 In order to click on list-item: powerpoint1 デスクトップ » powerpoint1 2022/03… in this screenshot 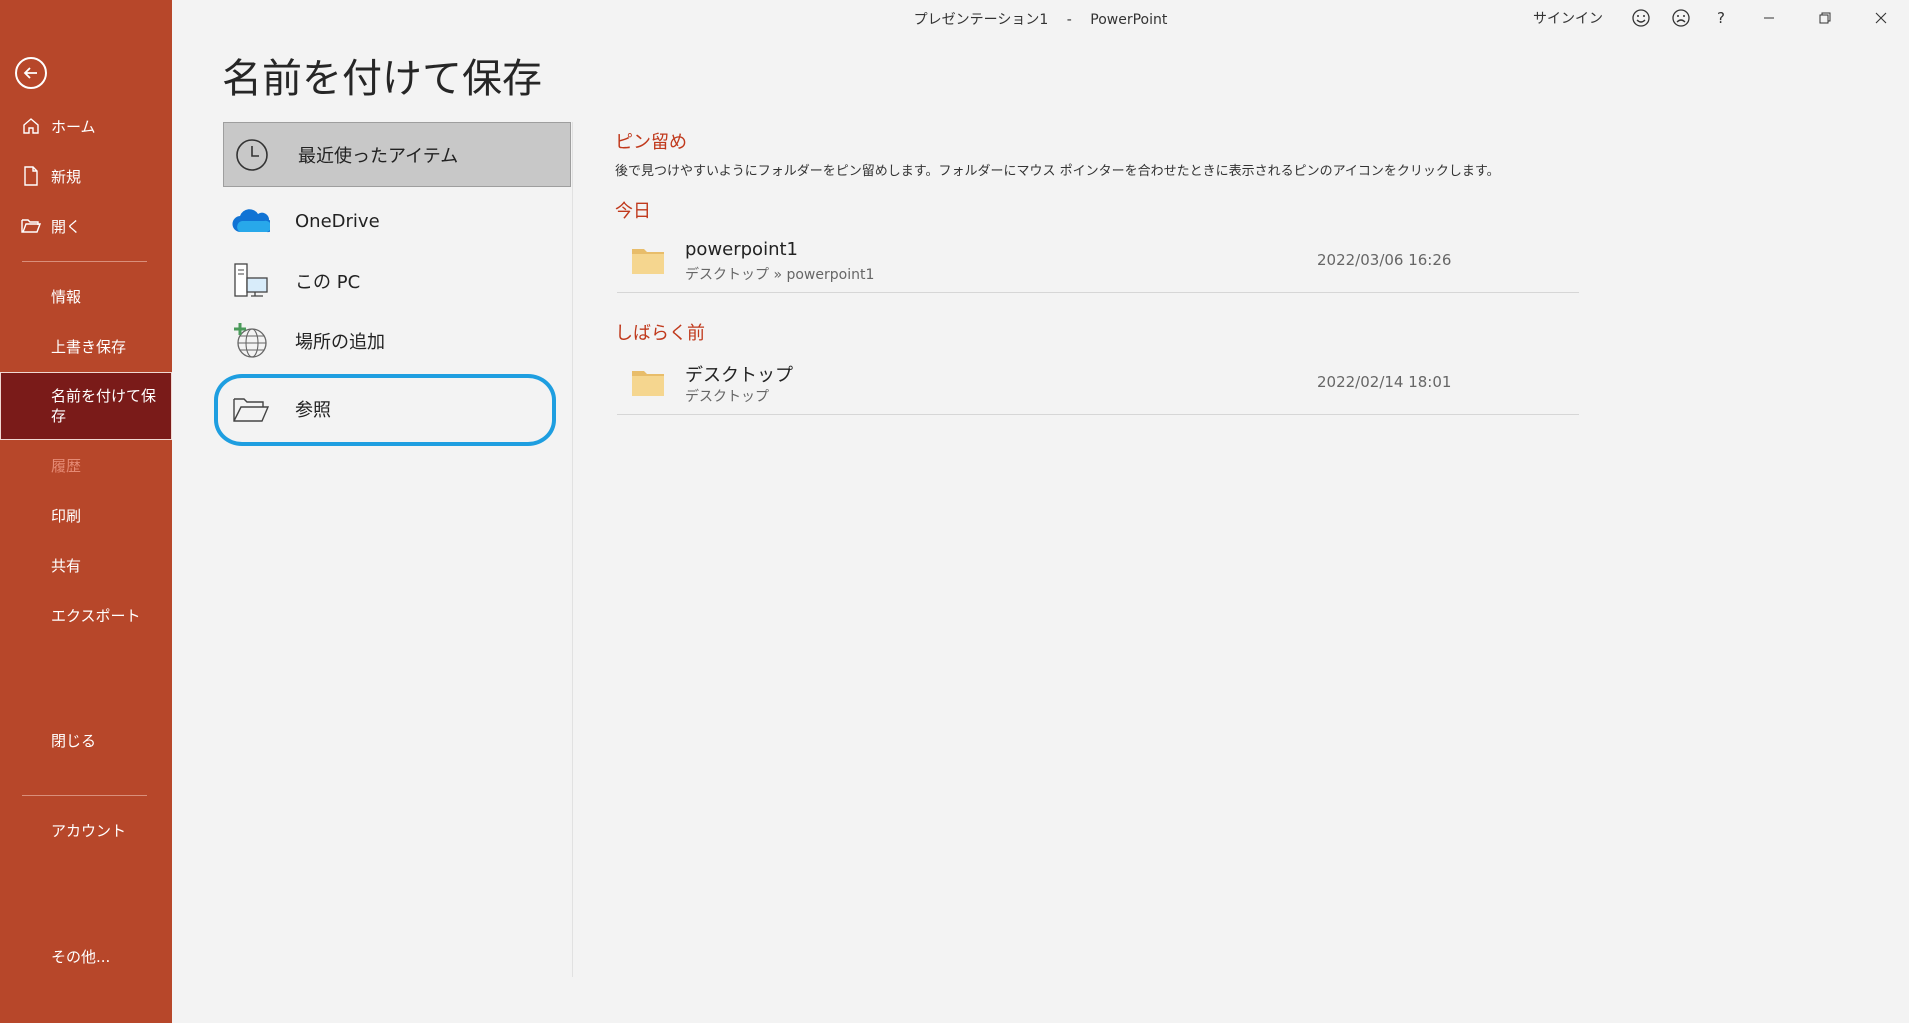, I will do `click(1098, 261)`.